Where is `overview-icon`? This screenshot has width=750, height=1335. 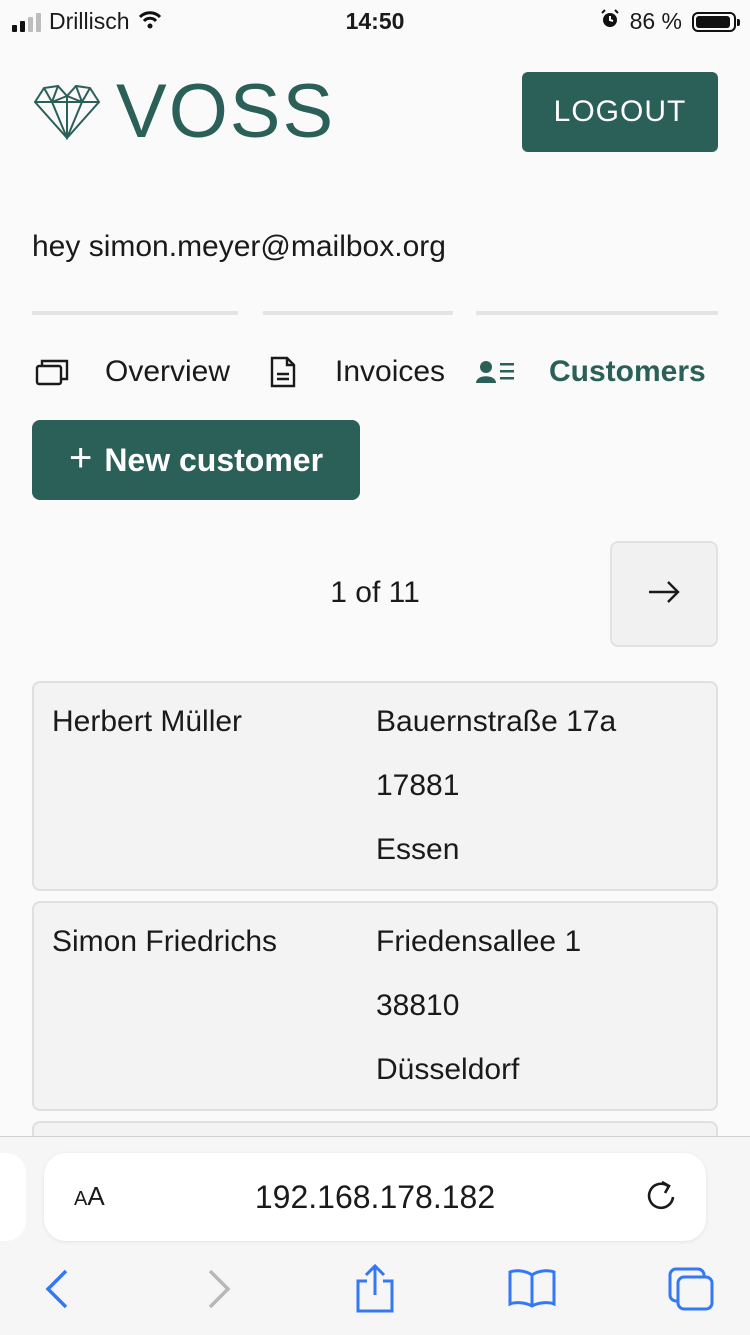
overview-icon is located at coordinates (52, 372).